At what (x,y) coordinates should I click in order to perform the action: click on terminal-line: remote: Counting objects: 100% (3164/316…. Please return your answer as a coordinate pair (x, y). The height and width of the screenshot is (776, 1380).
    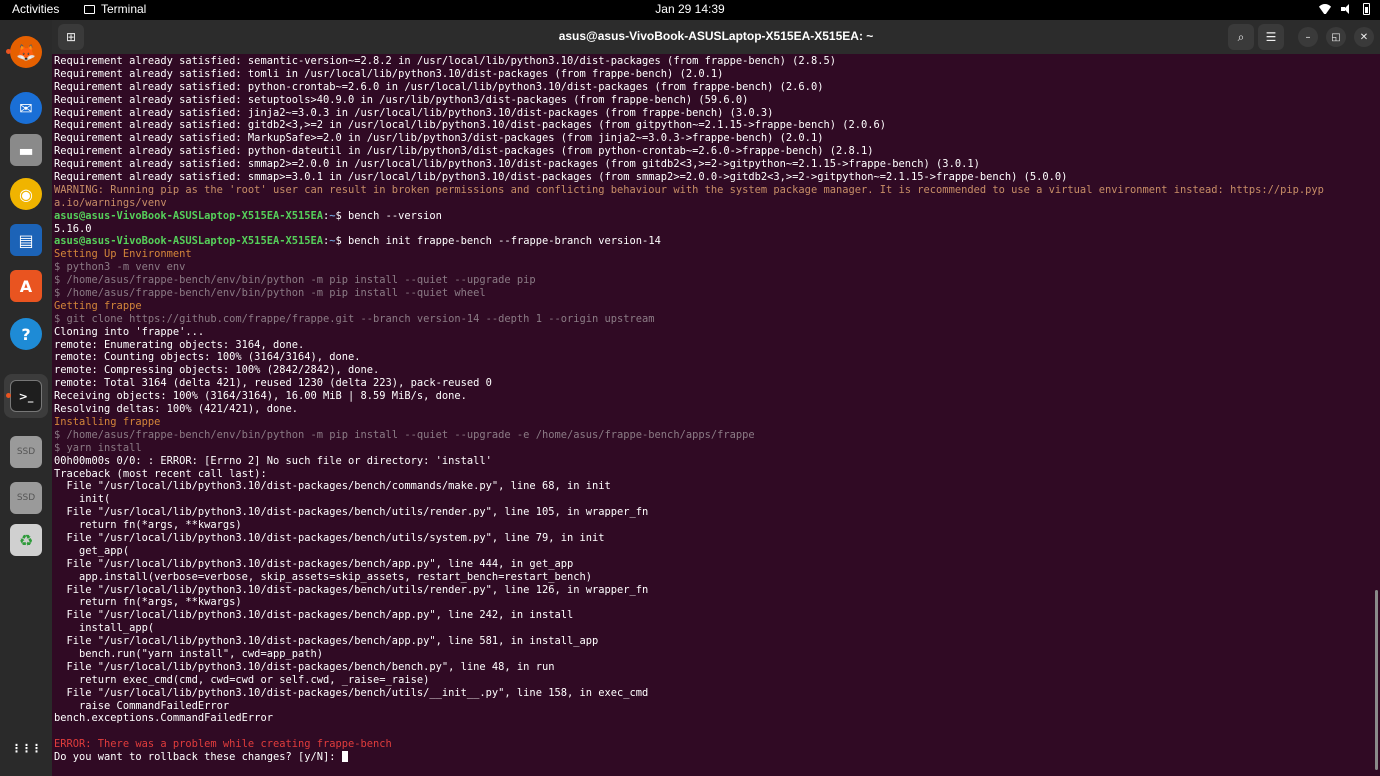
    Looking at the image, I should click on (207, 357).